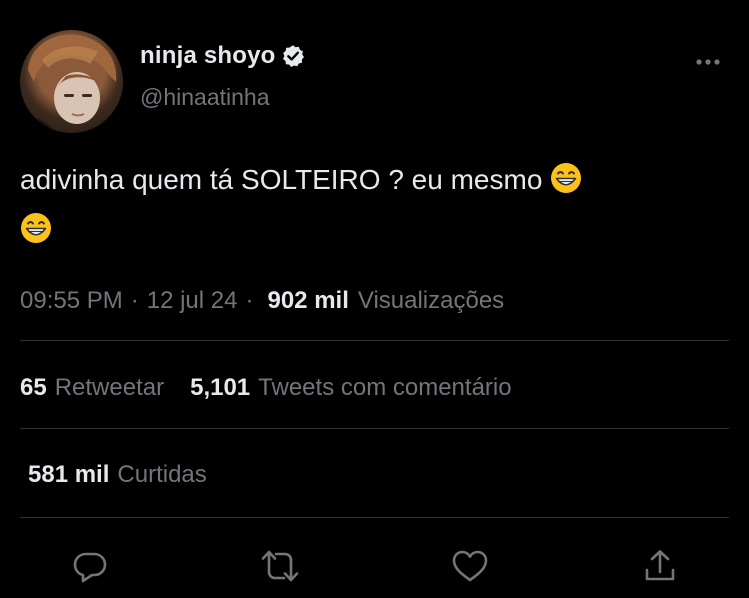  What do you see at coordinates (33, 387) in the screenshot?
I see `retweets-count: 65` at bounding box center [33, 387].